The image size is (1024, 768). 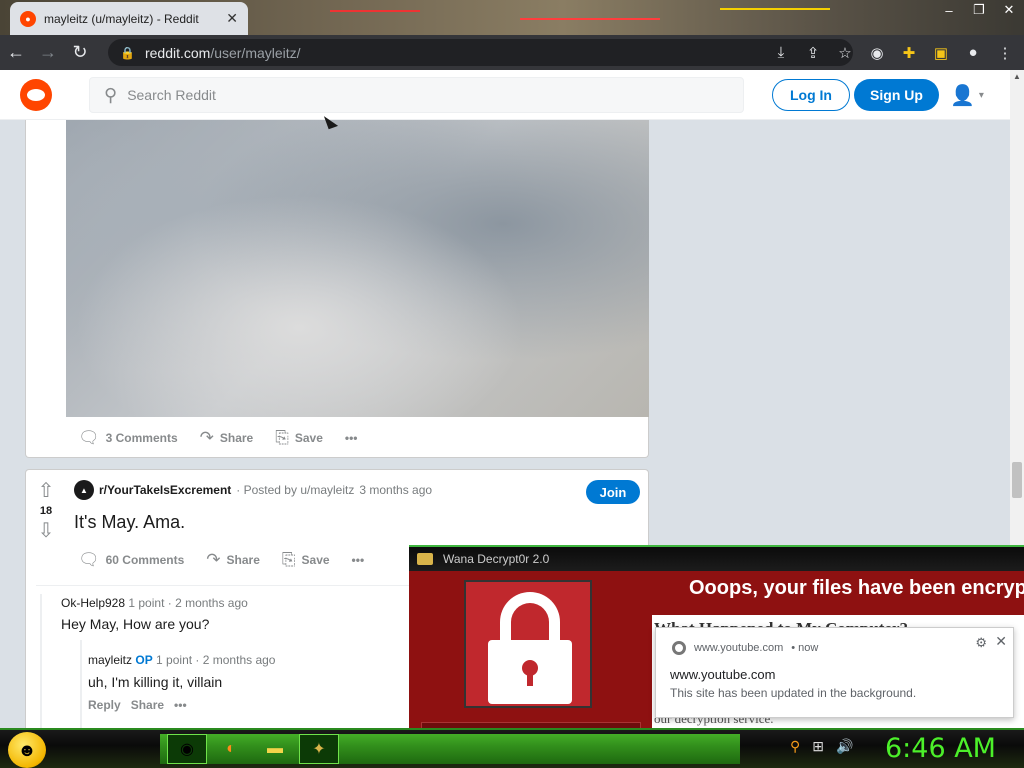 I want to click on comment-points: 1 point, so click(x=174, y=660).